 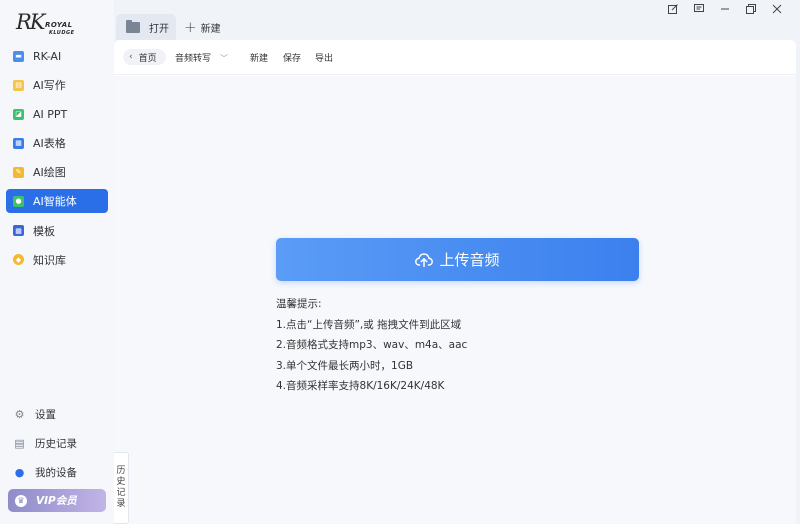 What do you see at coordinates (19, 414) in the screenshot?
I see `gear-icon: ⚙` at bounding box center [19, 414].